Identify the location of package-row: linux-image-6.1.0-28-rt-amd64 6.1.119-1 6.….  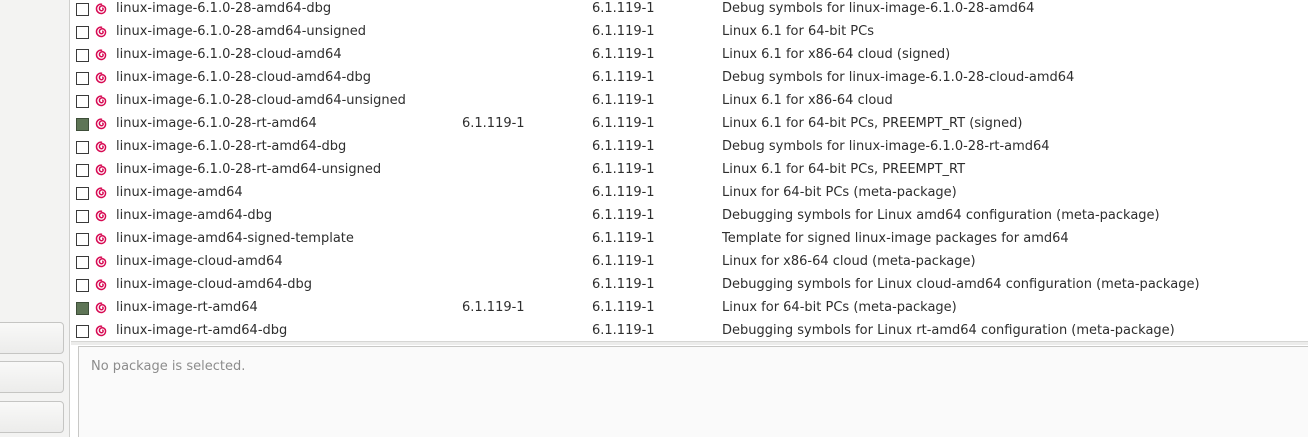
(689, 125).